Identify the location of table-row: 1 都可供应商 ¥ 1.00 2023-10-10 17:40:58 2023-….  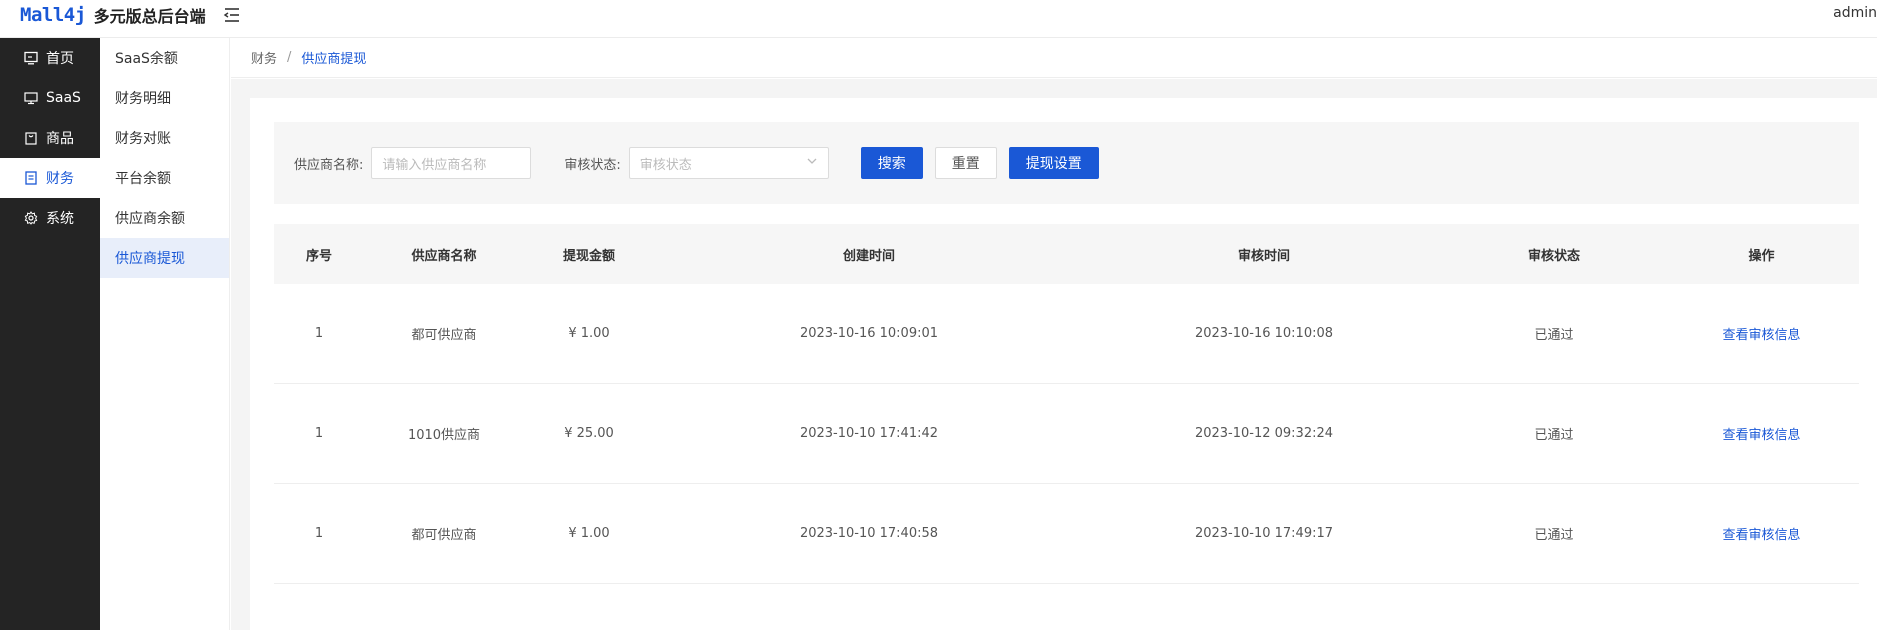
(1066, 534).